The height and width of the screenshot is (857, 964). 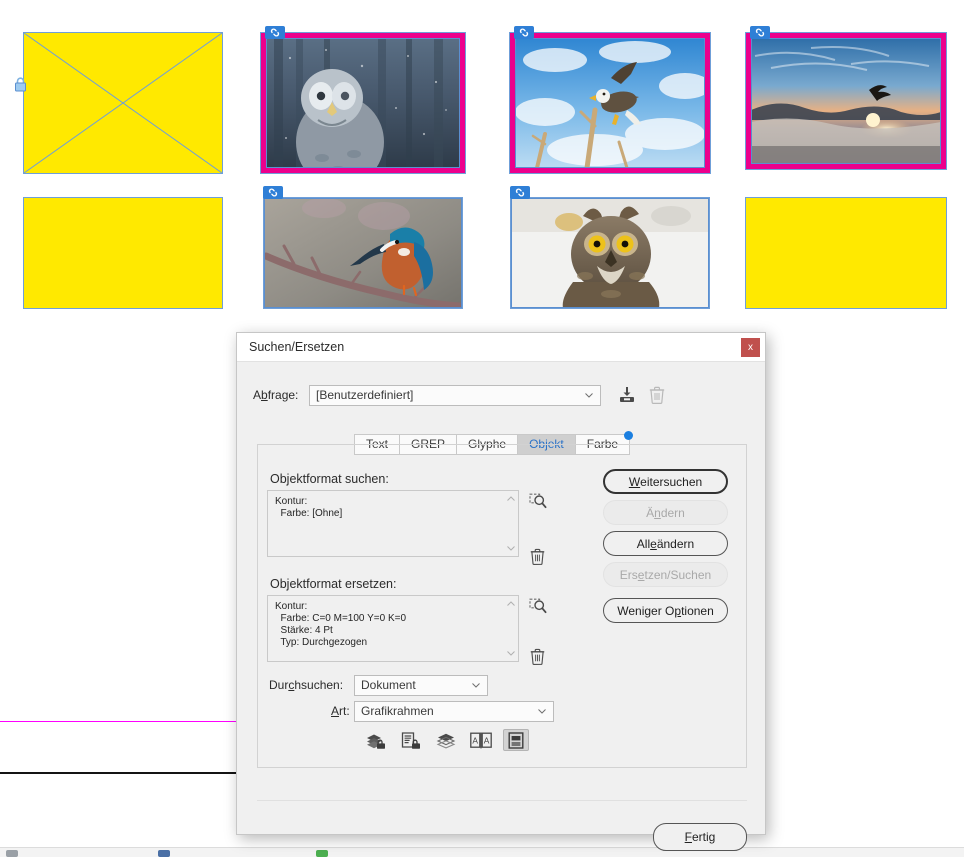 What do you see at coordinates (397, 711) in the screenshot?
I see `type-value: Grafikrahmen` at bounding box center [397, 711].